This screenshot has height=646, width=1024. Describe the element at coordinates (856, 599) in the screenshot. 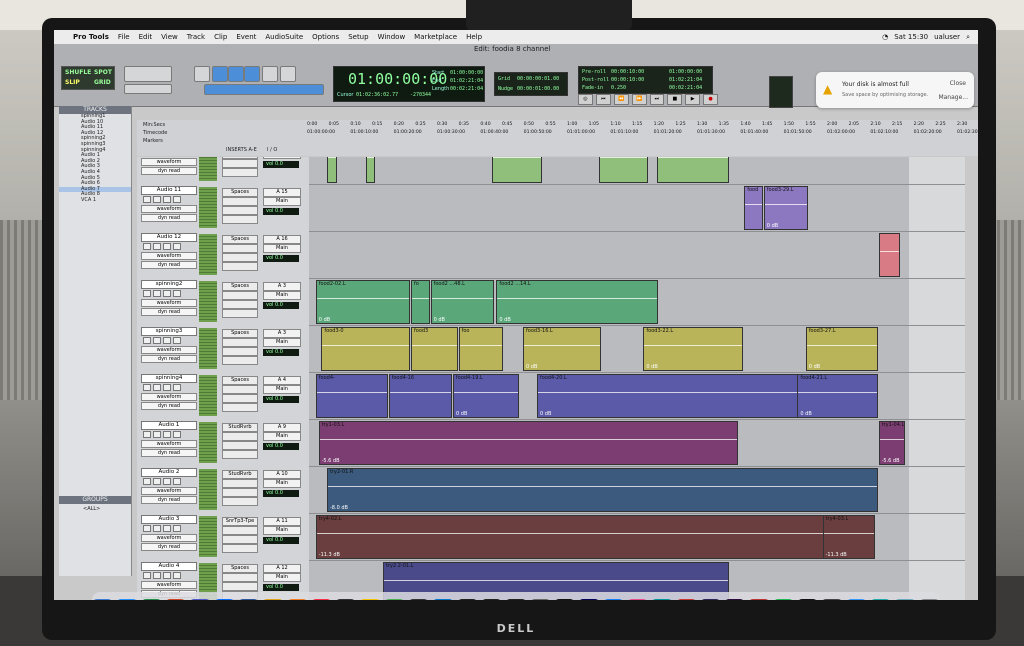

I see `dock-app-cleaner-icon: Cl` at that location.